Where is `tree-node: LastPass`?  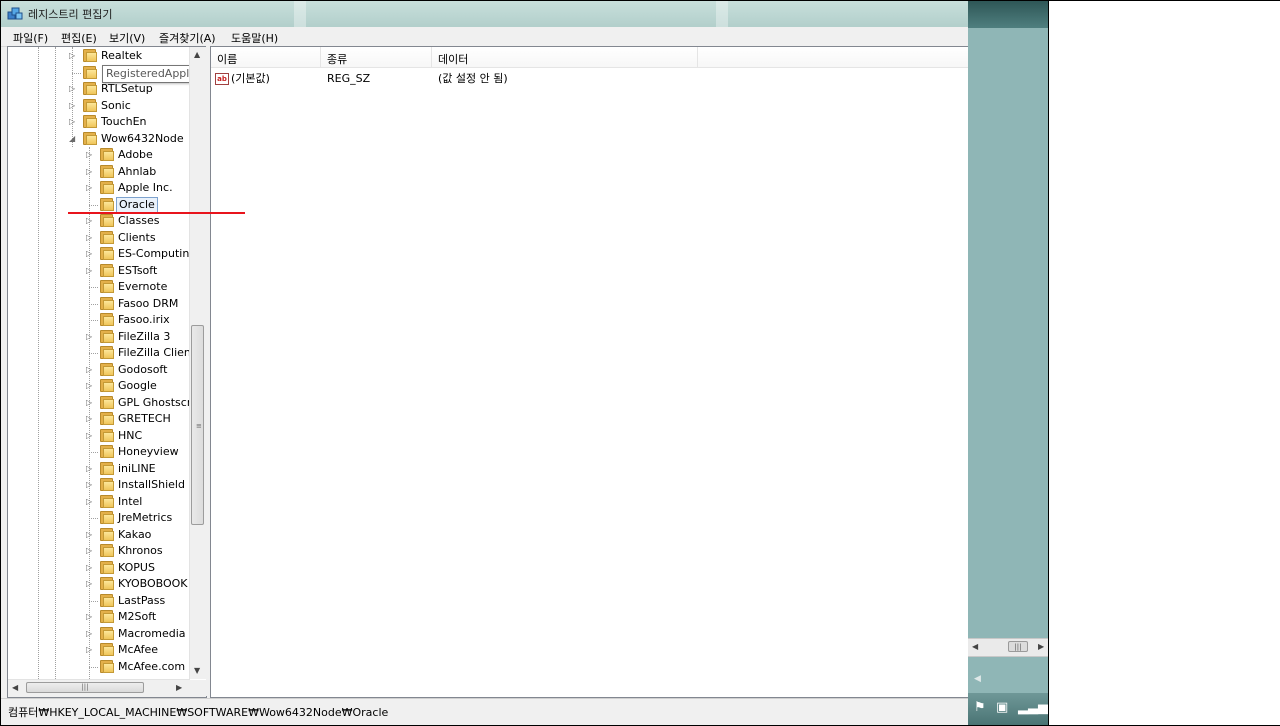 tree-node: LastPass is located at coordinates (98, 601).